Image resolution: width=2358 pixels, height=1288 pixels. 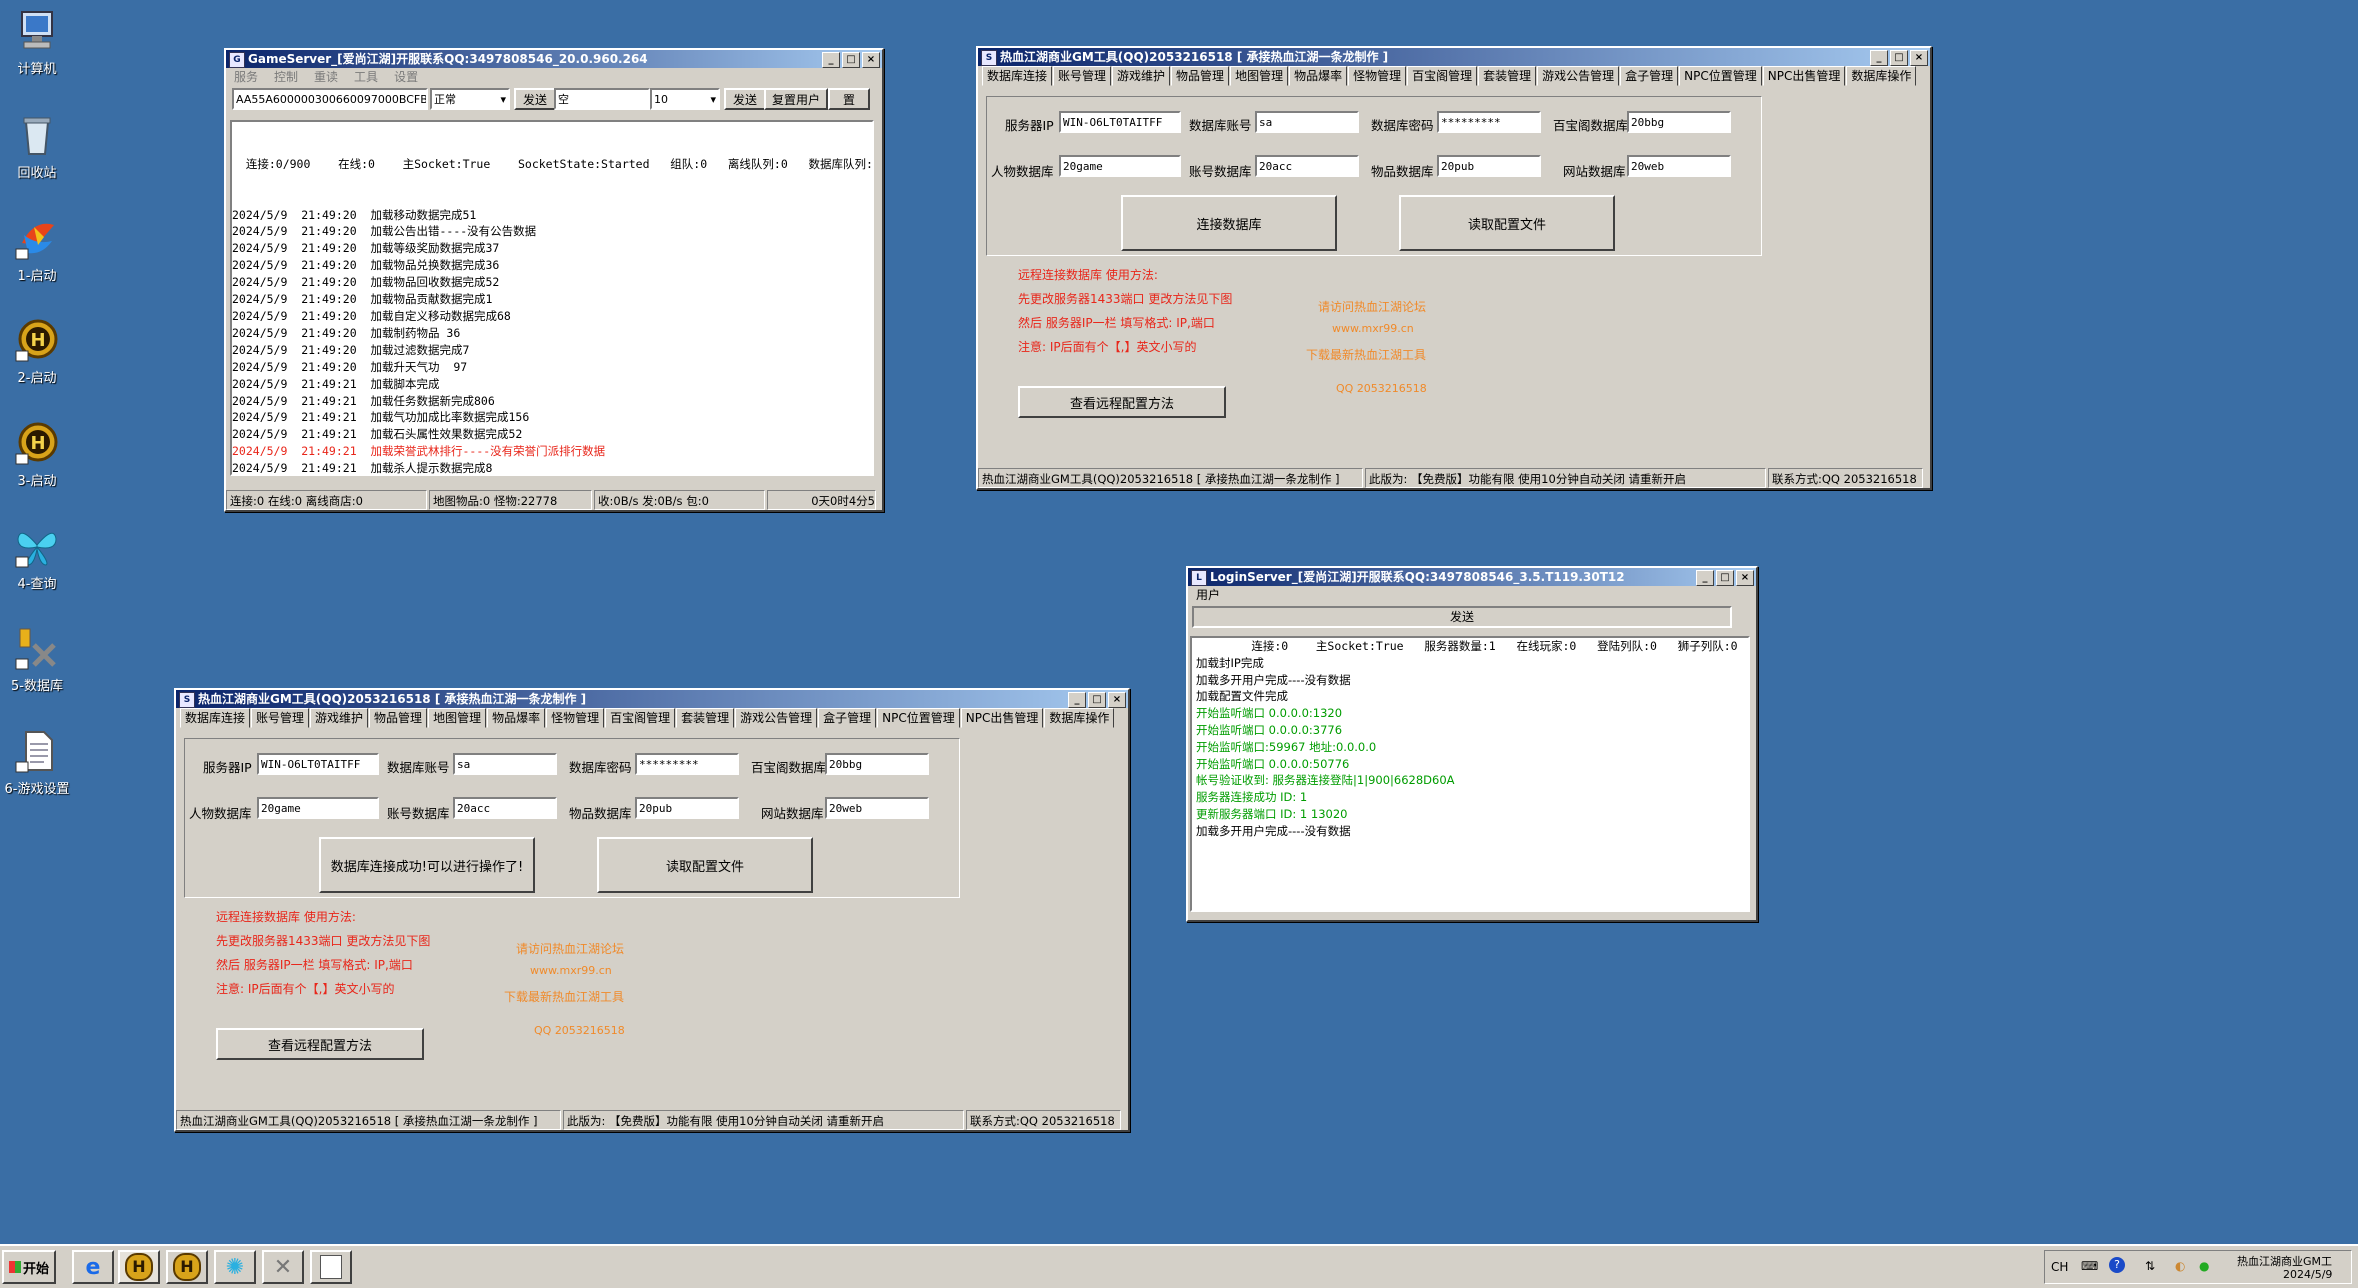 What do you see at coordinates (37, 762) in the screenshot?
I see `desktop-icon-game-settings: 6-游戏设置` at bounding box center [37, 762].